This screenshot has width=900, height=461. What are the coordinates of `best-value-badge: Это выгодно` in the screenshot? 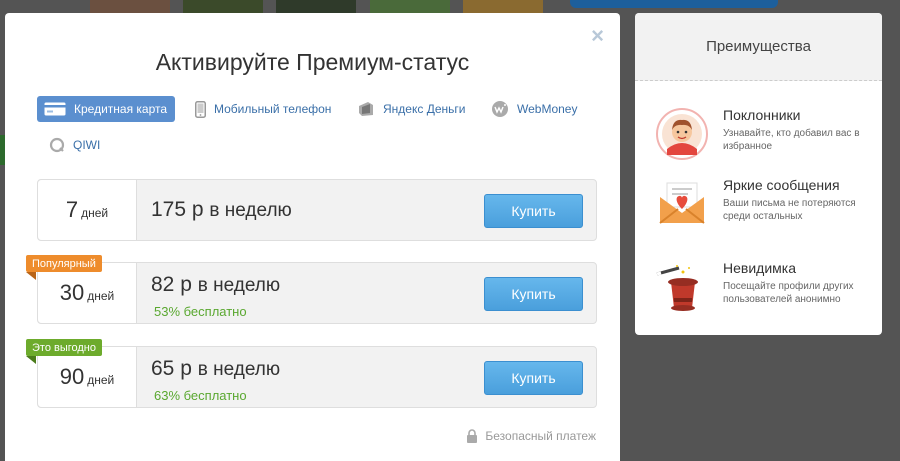 It's located at (64, 351).